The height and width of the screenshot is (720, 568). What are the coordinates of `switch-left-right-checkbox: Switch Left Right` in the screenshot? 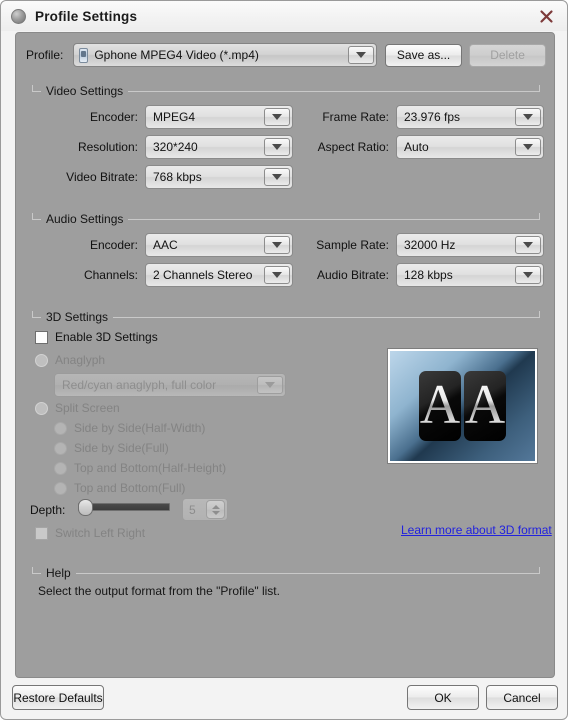 It's located at (90, 533).